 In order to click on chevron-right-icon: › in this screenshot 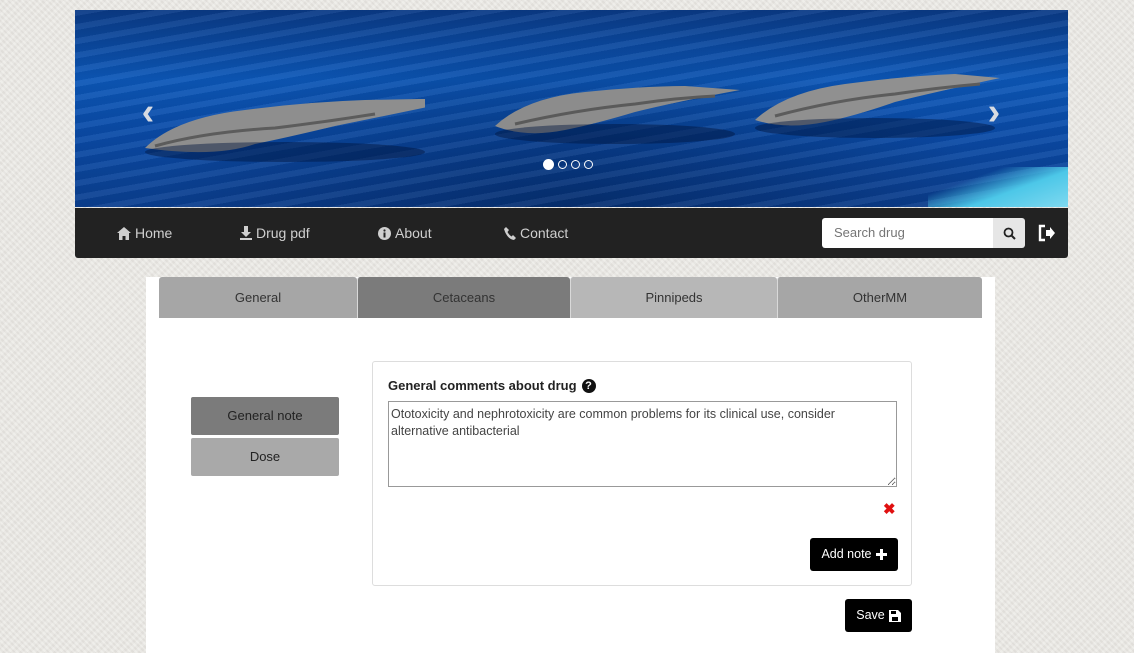, I will do `click(994, 112)`.